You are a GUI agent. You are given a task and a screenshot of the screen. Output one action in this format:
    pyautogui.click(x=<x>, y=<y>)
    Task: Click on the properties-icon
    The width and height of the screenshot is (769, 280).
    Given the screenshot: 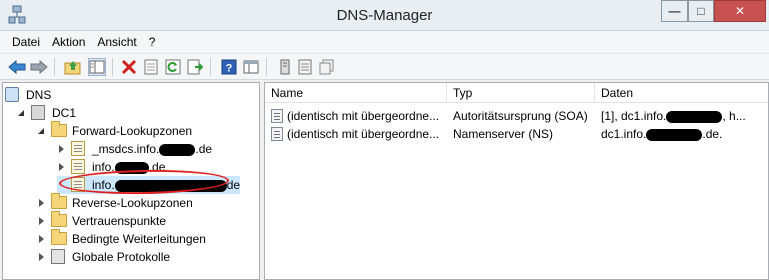 What is the action you would take?
    pyautogui.click(x=151, y=67)
    